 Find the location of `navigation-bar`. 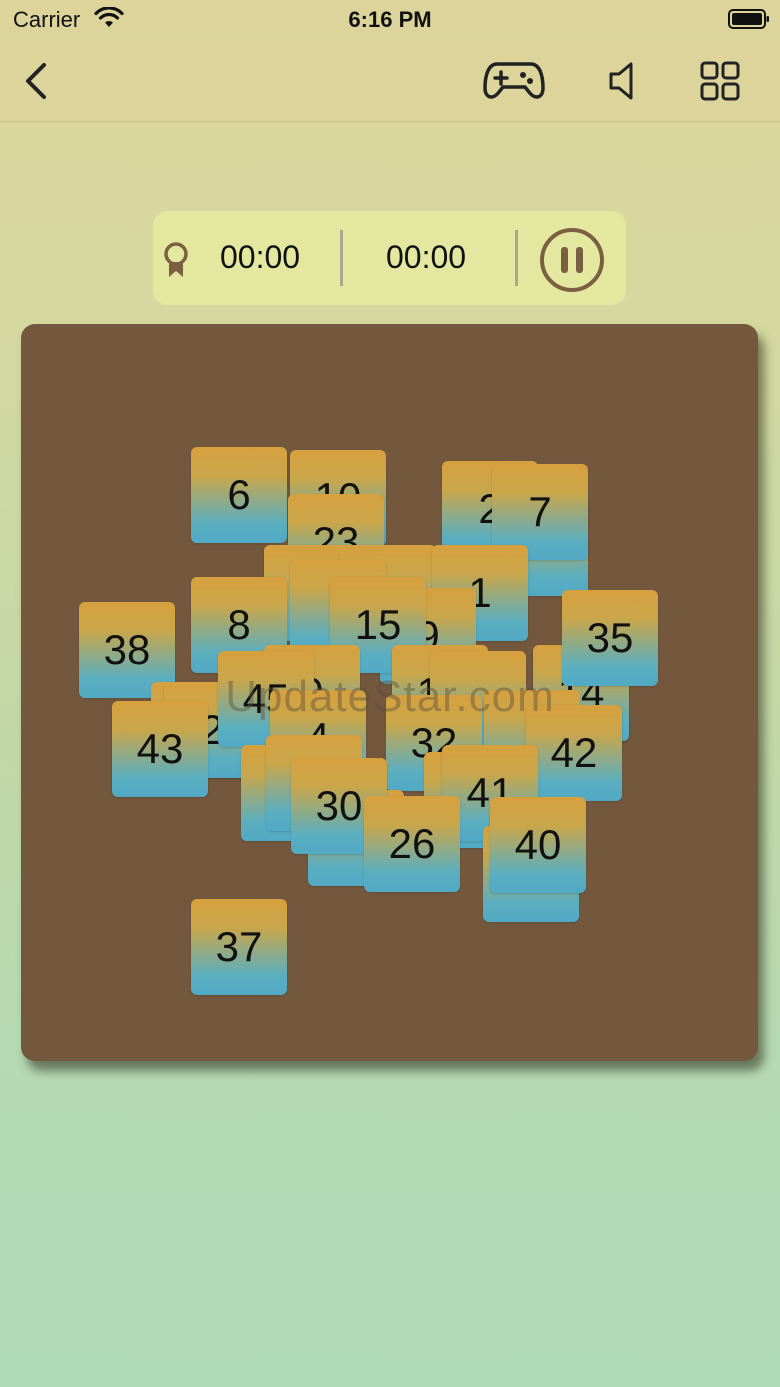

navigation-bar is located at coordinates (390, 81).